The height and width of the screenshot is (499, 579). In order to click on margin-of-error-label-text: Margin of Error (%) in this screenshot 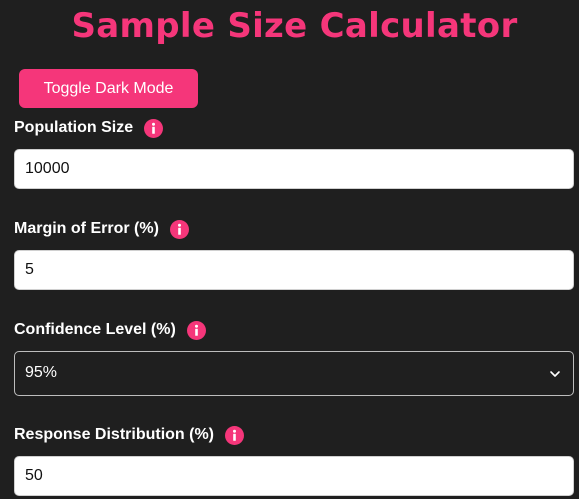, I will do `click(86, 228)`.